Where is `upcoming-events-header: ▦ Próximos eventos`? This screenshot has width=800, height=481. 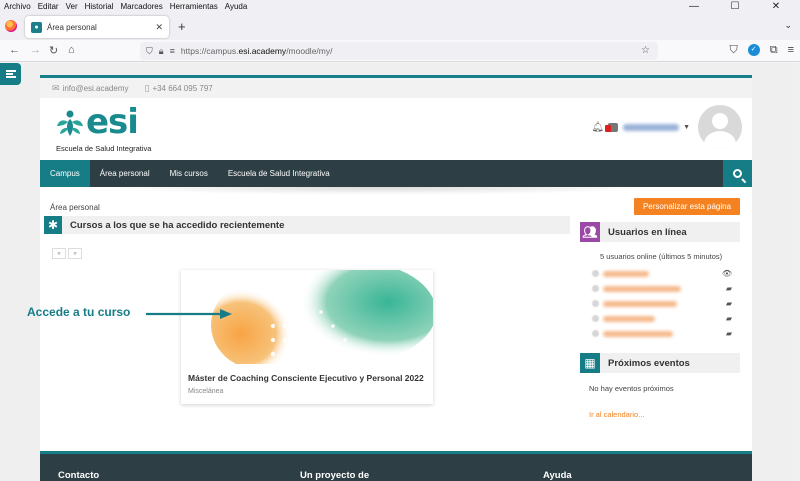 upcoming-events-header: ▦ Próximos eventos is located at coordinates (660, 363).